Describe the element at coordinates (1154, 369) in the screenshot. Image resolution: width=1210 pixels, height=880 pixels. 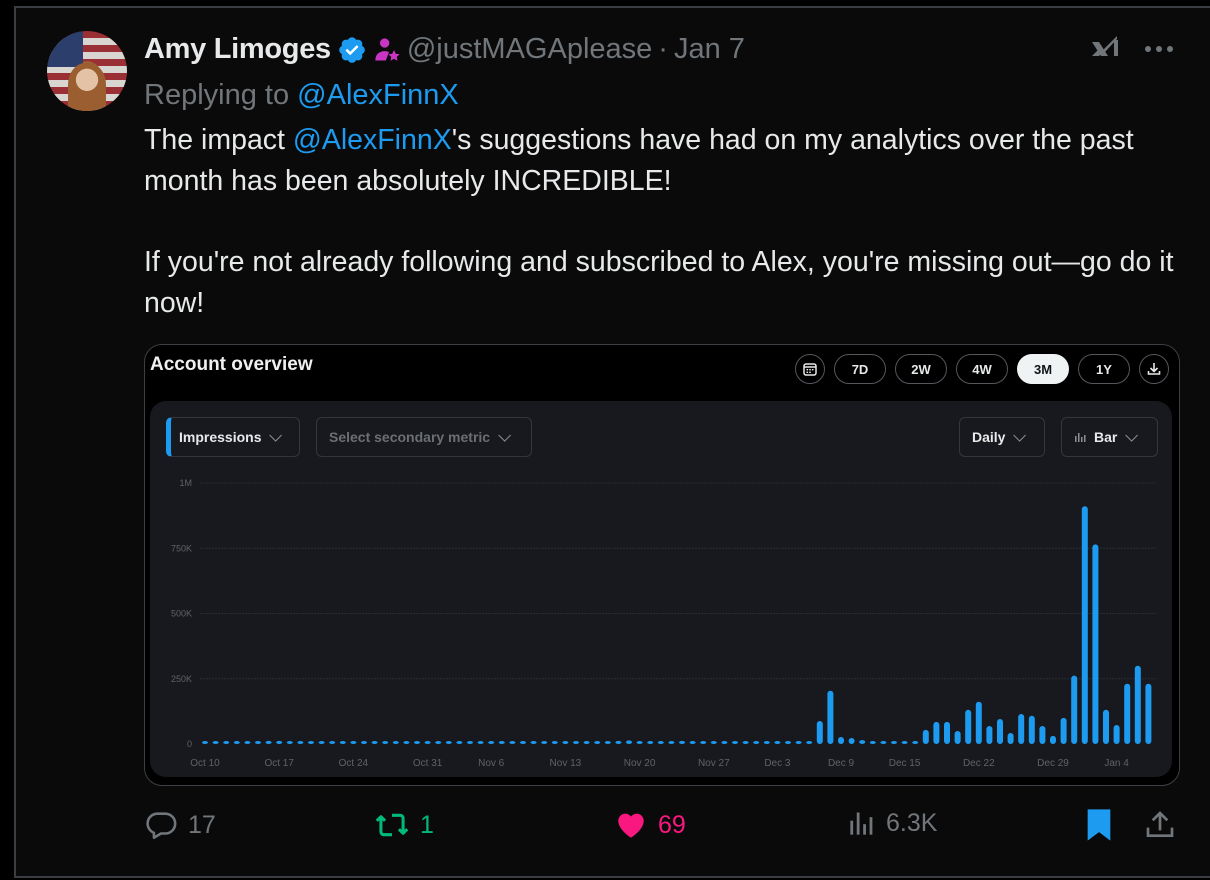
I see `download-button` at that location.